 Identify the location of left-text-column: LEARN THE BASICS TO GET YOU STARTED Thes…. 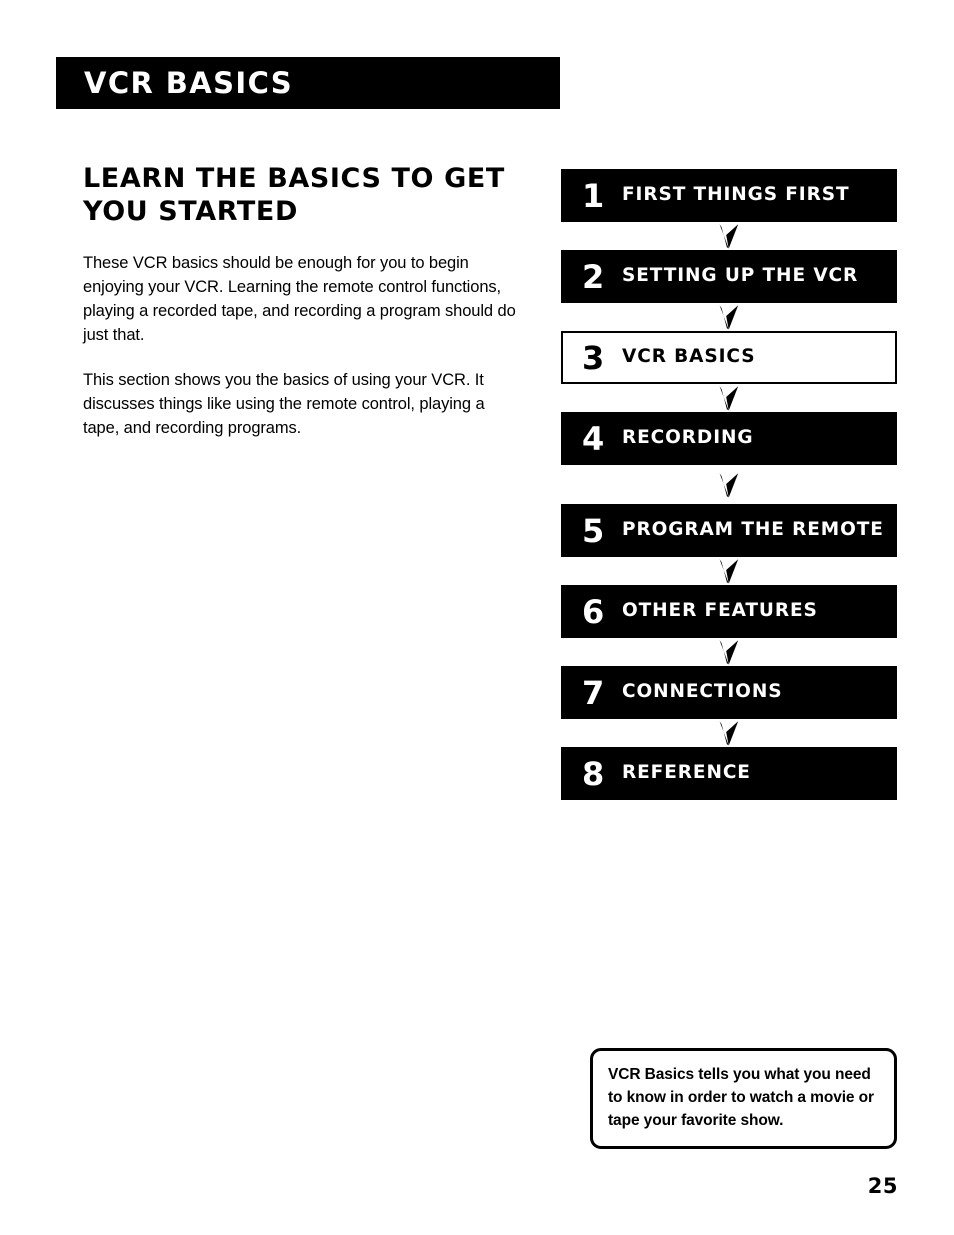
(303, 301).